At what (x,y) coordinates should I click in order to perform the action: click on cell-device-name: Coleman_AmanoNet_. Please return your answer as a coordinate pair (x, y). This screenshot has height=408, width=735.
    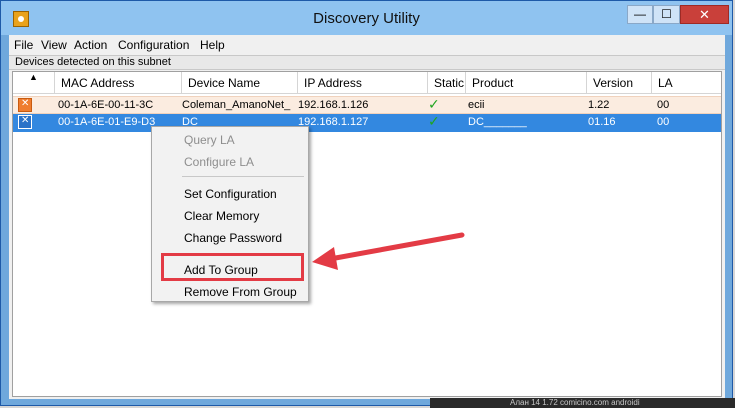
    Looking at the image, I should click on (236, 105).